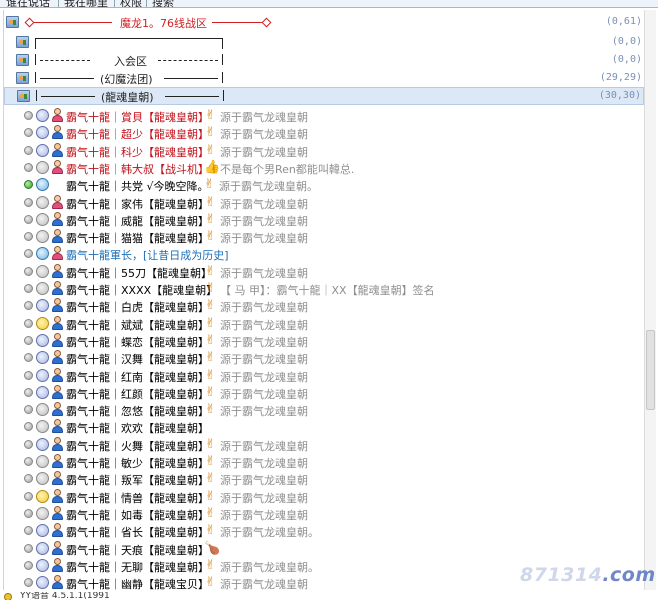  I want to click on member-row: 霸气十龍｜欢欢【龍魂皇朝】, so click(324, 426).